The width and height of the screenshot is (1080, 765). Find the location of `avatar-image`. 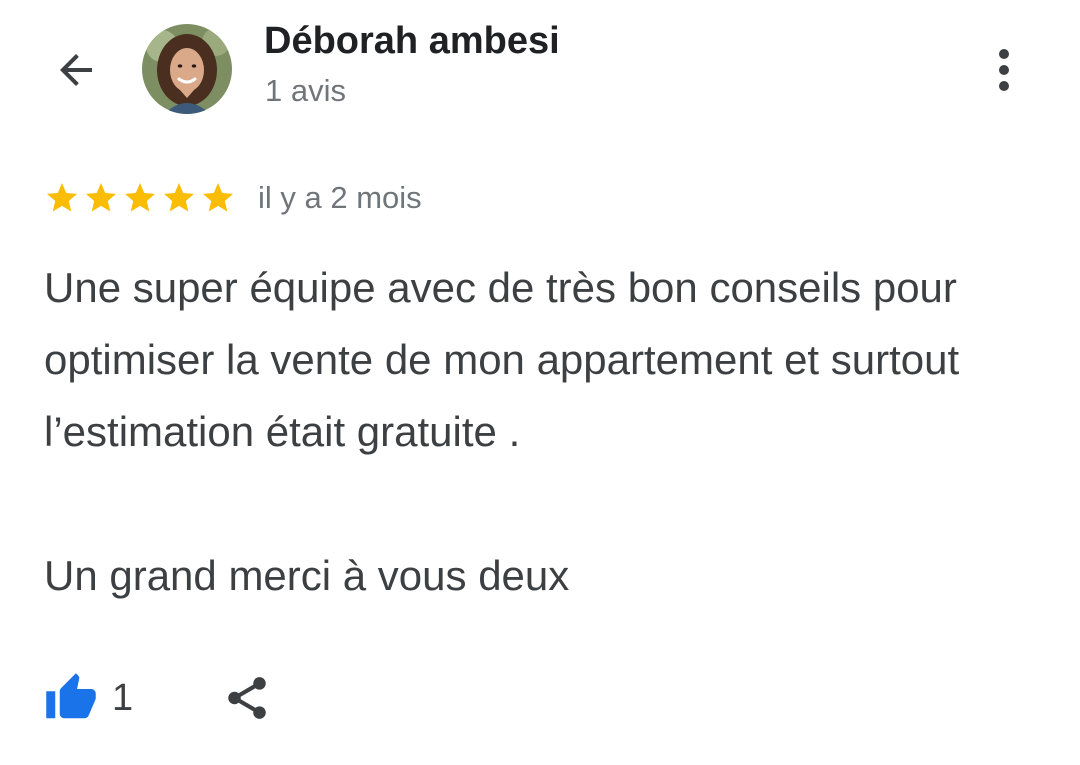

avatar-image is located at coordinates (187, 69).